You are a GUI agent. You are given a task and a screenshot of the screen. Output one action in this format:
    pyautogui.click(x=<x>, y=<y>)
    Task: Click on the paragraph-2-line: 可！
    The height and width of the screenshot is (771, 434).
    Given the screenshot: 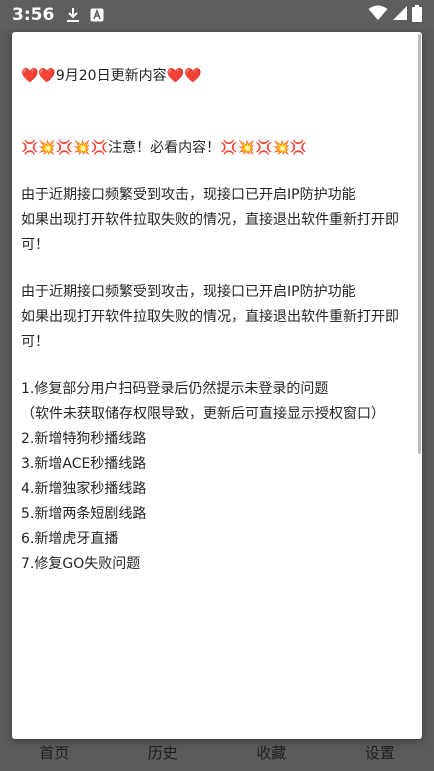 What is the action you would take?
    pyautogui.click(x=35, y=342)
    